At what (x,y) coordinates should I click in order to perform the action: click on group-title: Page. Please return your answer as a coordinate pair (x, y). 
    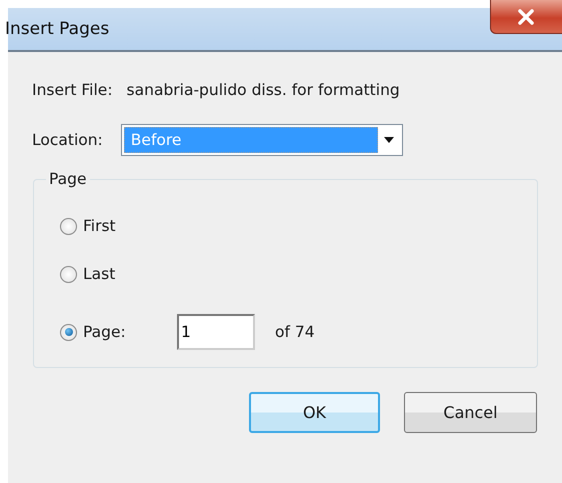
    Looking at the image, I should click on (68, 179).